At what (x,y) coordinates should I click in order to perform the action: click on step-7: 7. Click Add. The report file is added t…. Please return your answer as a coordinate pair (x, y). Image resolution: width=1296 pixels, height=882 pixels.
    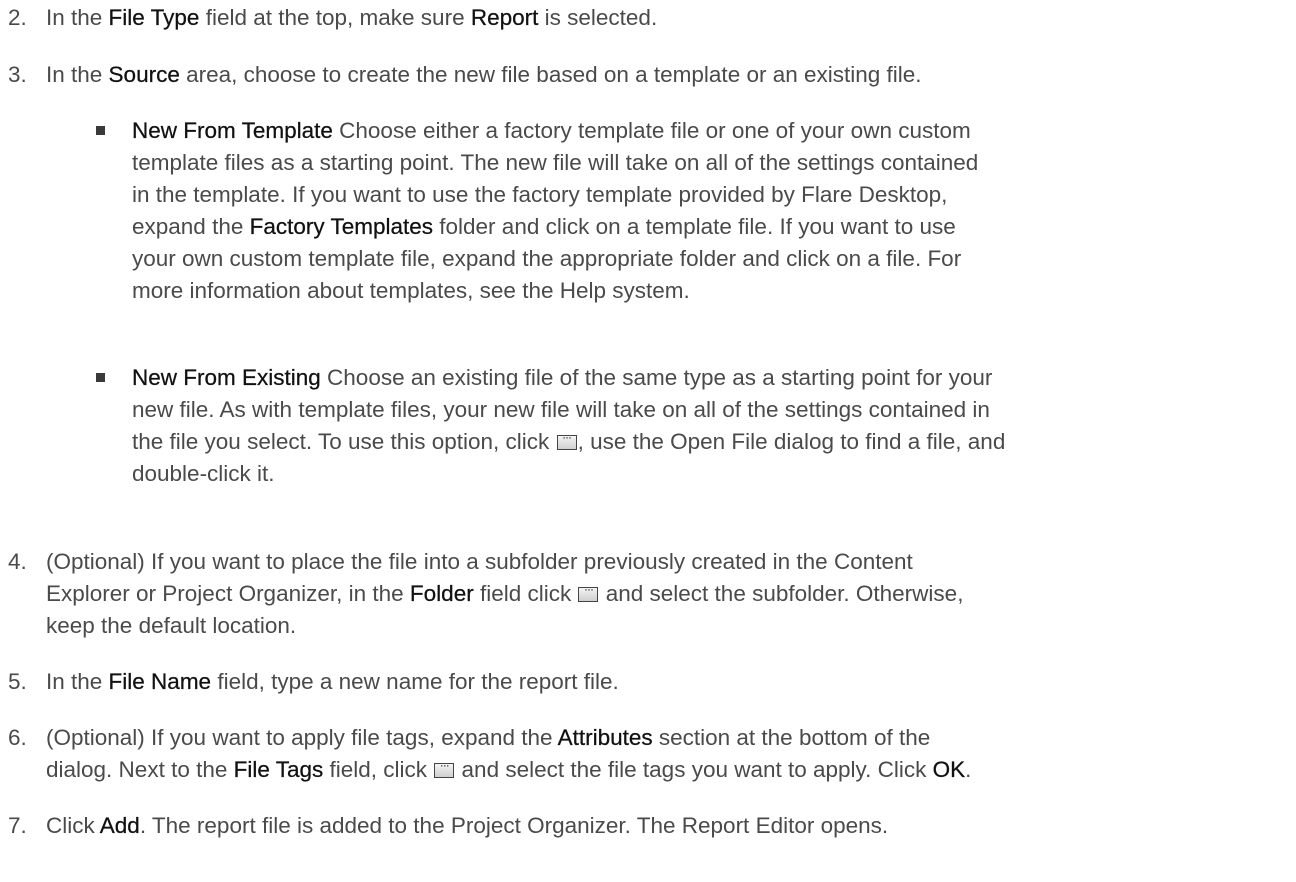
    Looking at the image, I should click on (643, 826).